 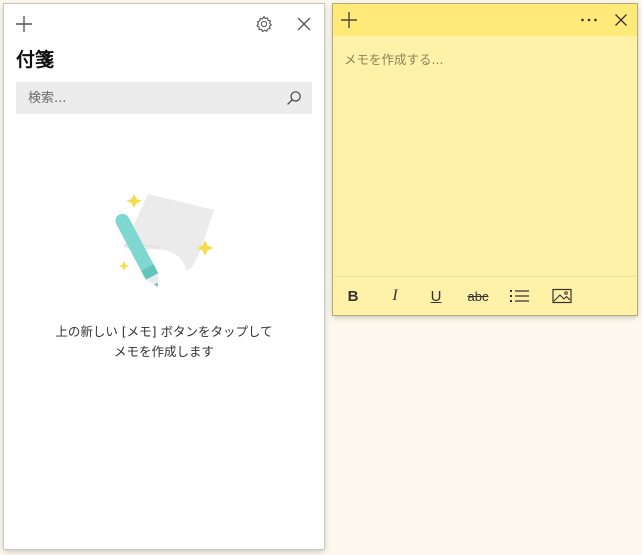 I want to click on gear-icon, so click(x=264, y=24).